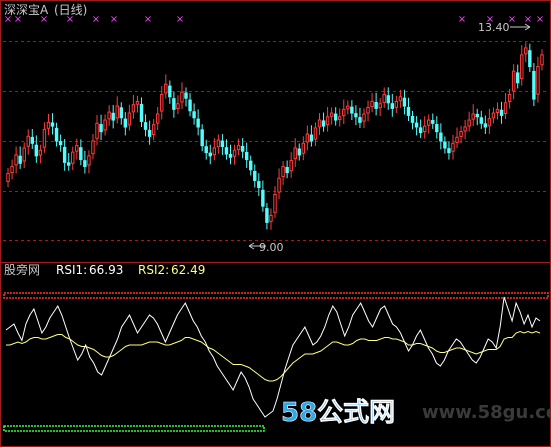  What do you see at coordinates (271, 247) in the screenshot?
I see `price-low-label: 9.00` at bounding box center [271, 247].